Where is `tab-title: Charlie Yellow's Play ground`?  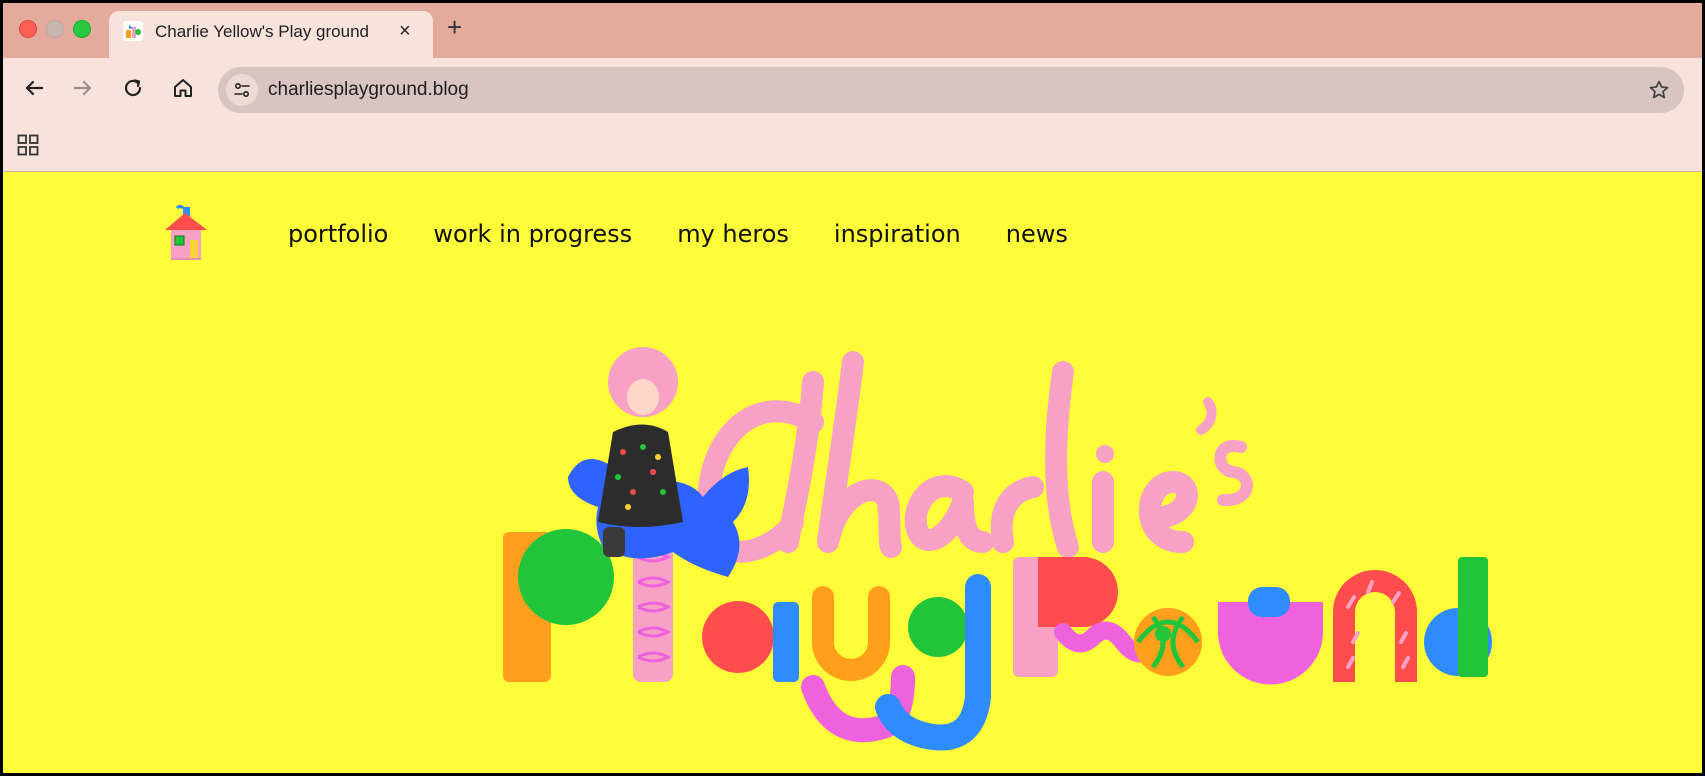
tab-title: Charlie Yellow's Play ground is located at coordinates (262, 31).